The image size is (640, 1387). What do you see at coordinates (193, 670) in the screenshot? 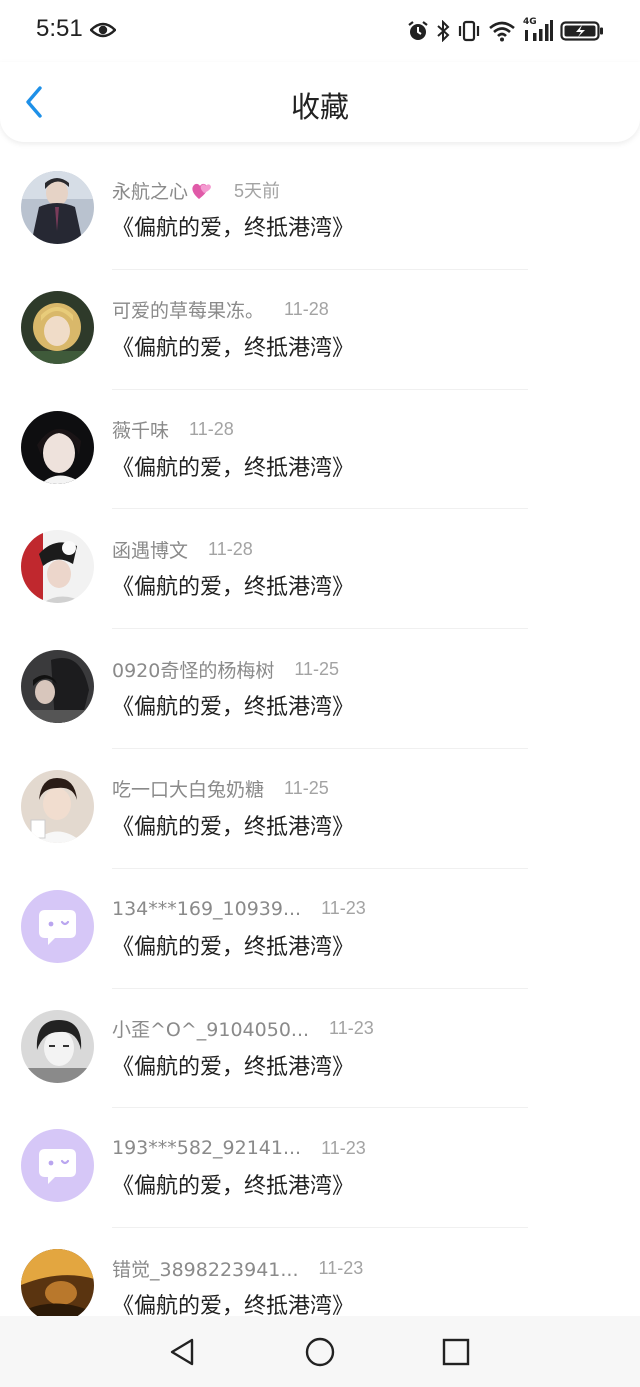
I see `username: 0920奇怪的杨梅树` at bounding box center [193, 670].